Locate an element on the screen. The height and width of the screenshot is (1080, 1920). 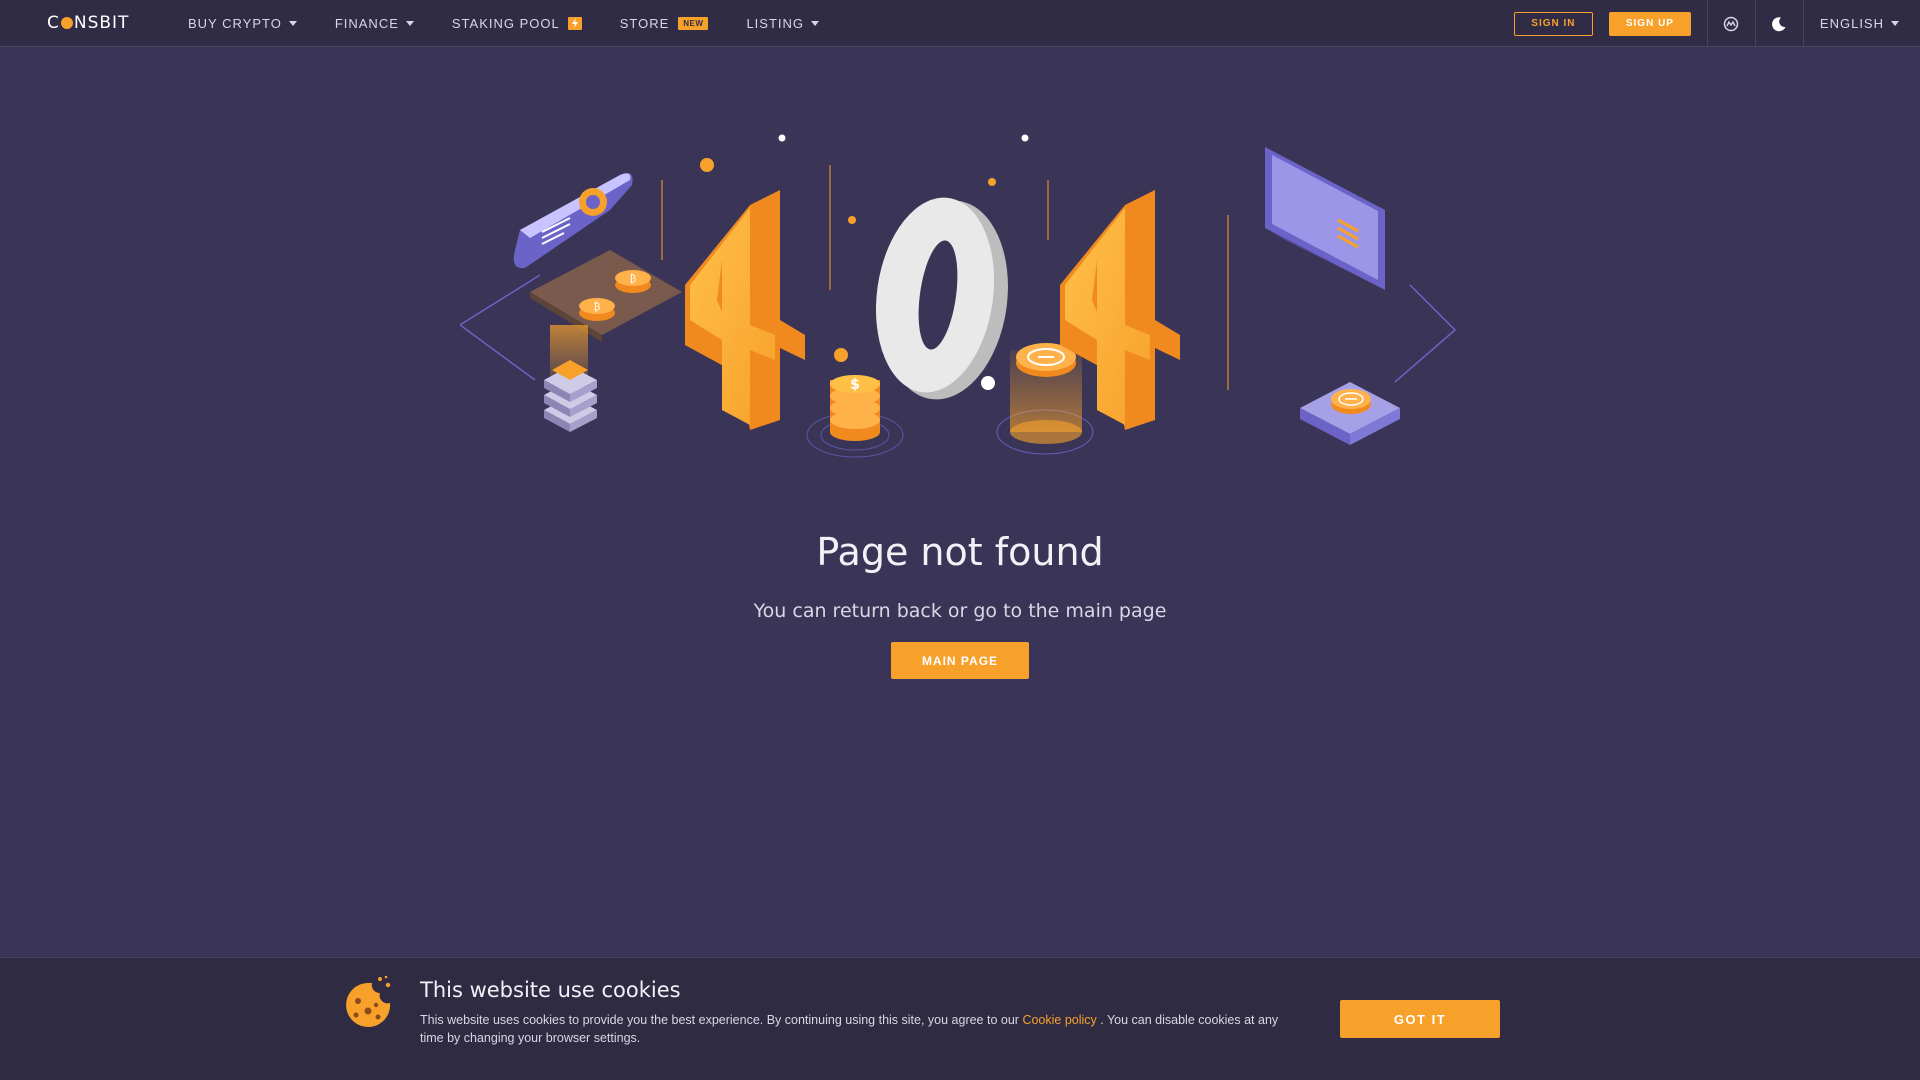
nav-finance: FINANCE is located at coordinates (374, 23).